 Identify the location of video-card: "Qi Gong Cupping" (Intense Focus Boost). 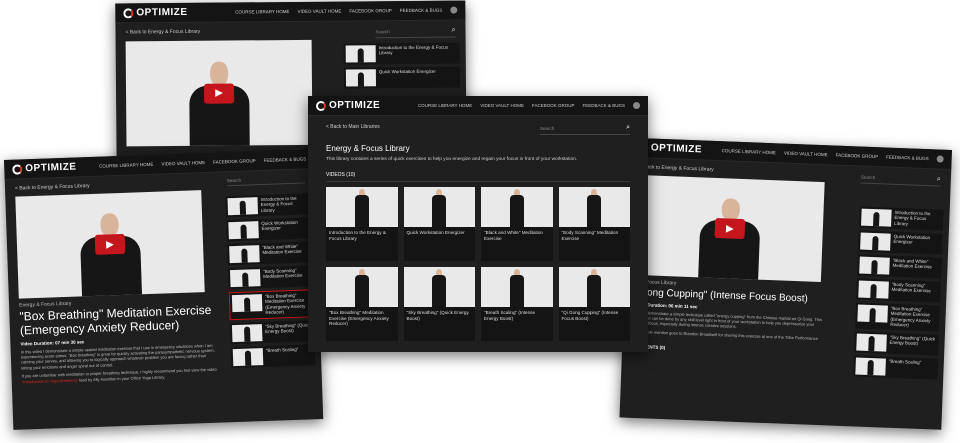
(594, 304).